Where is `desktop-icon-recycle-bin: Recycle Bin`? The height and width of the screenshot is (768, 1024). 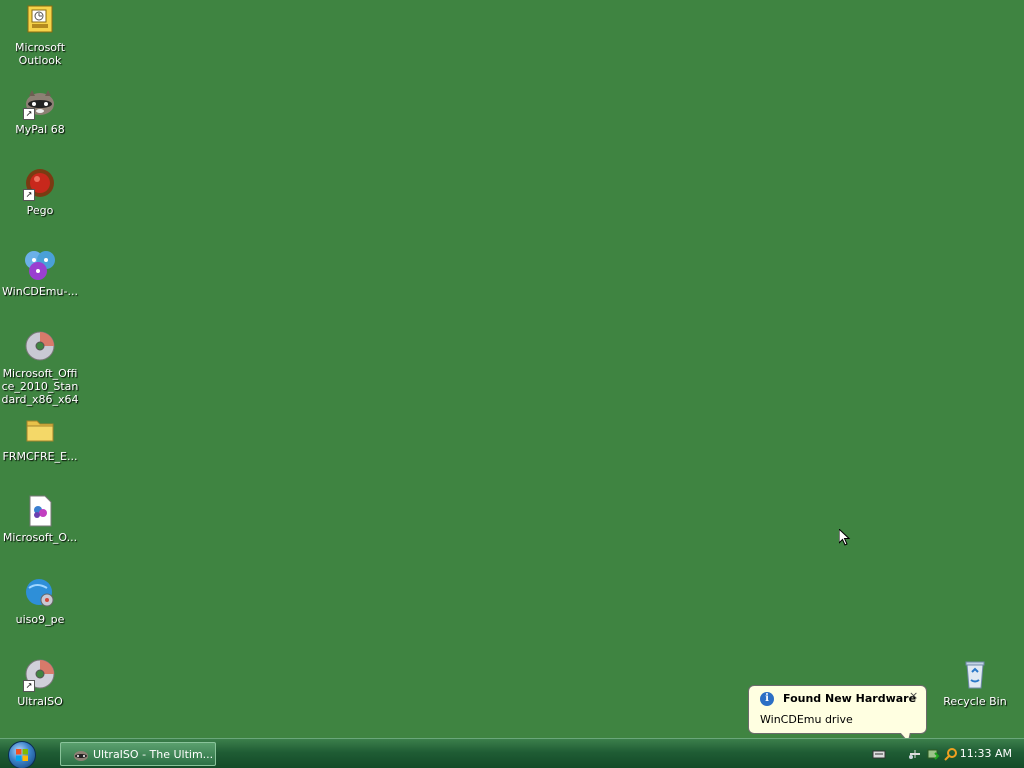 desktop-icon-recycle-bin: Recycle Bin is located at coordinates (975, 683).